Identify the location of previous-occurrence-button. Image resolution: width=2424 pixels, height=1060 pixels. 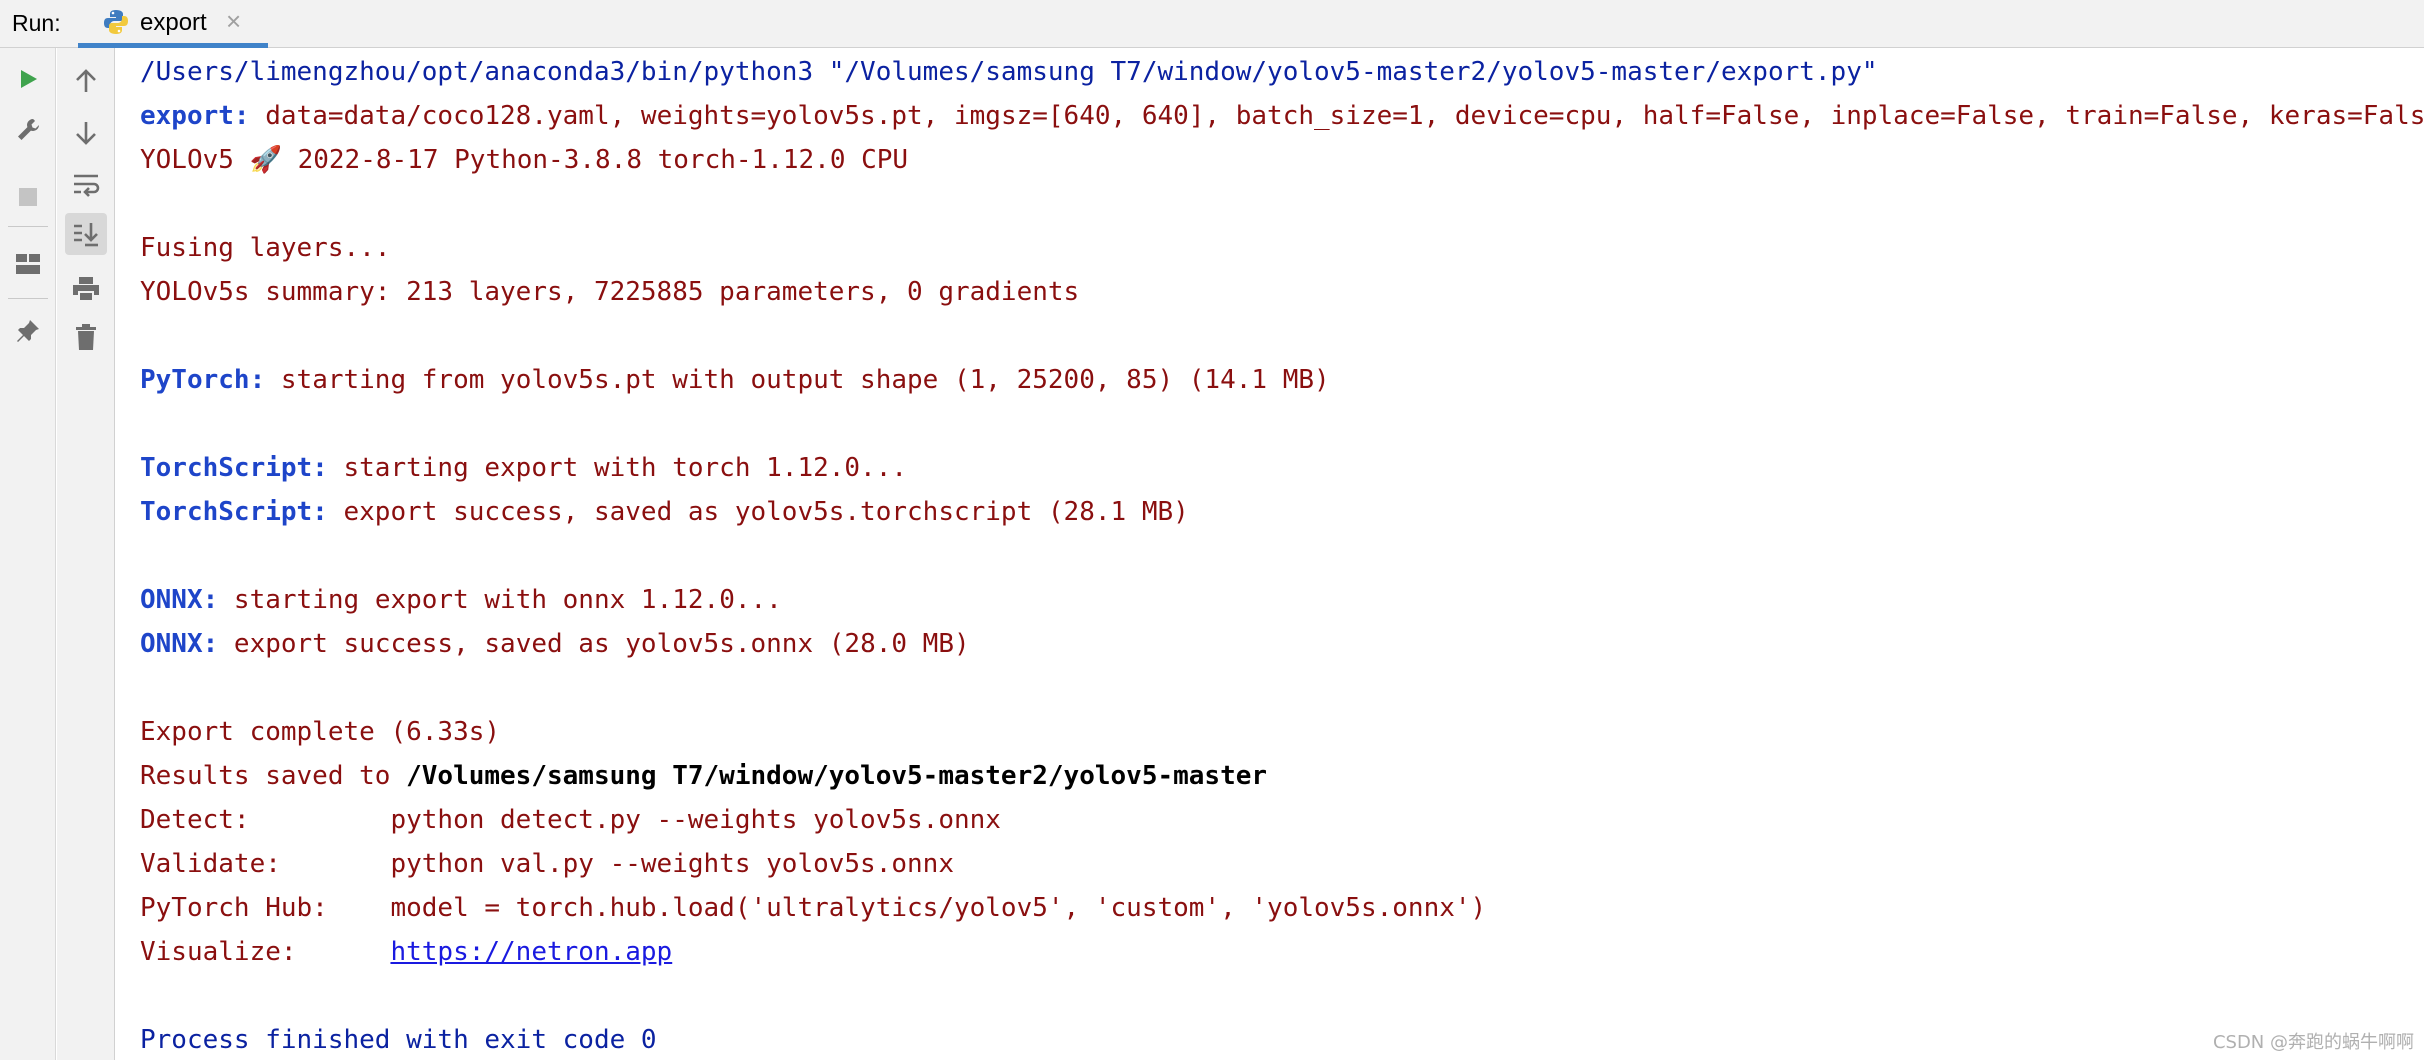
(86, 81).